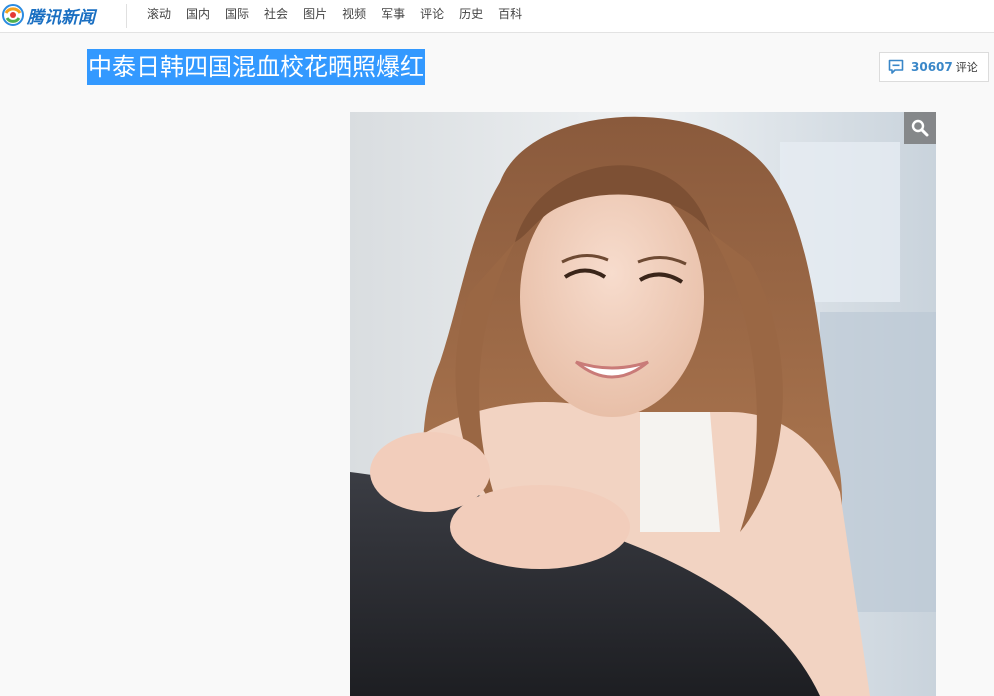 Image resolution: width=994 pixels, height=696 pixels. What do you see at coordinates (198, 13) in the screenshot?
I see `nav-item-domestic: 国内` at bounding box center [198, 13].